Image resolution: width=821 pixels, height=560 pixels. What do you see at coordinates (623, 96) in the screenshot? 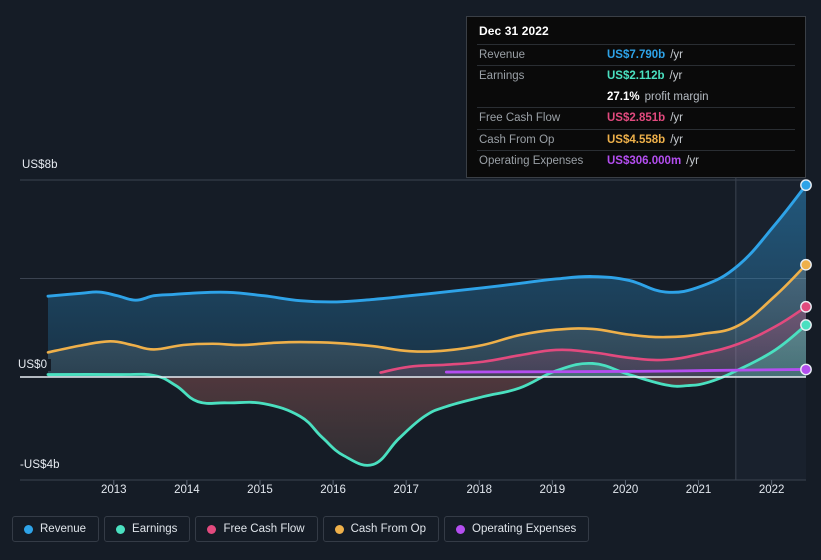
I see `tooltip-row-value: 27.1%` at bounding box center [623, 96].